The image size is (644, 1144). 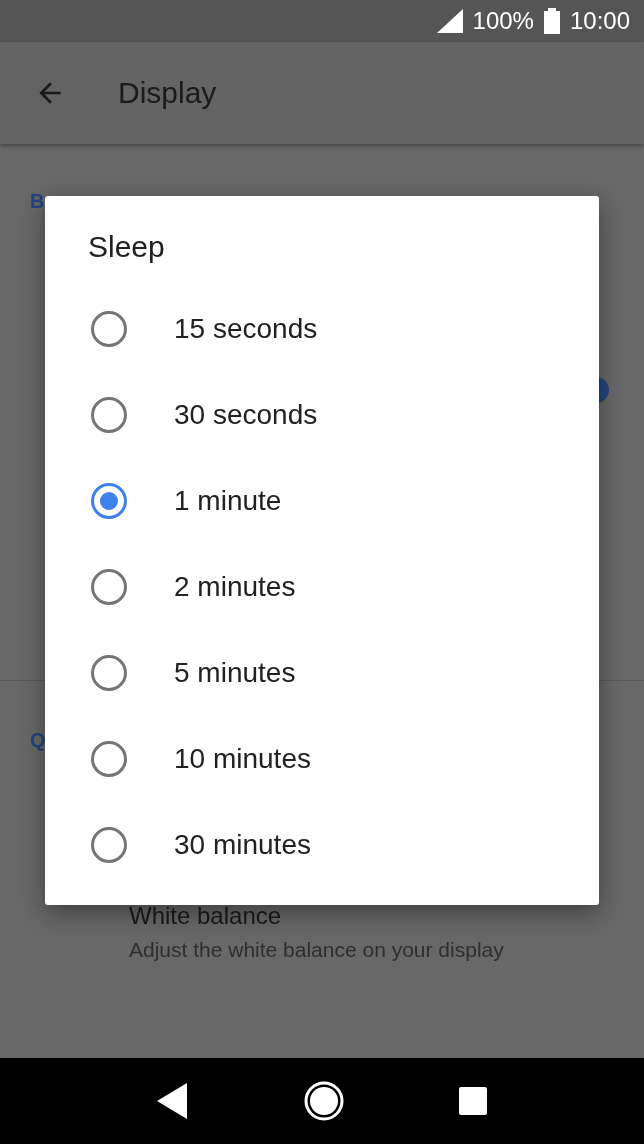 What do you see at coordinates (167, 93) in the screenshot?
I see `screen-title: Display` at bounding box center [167, 93].